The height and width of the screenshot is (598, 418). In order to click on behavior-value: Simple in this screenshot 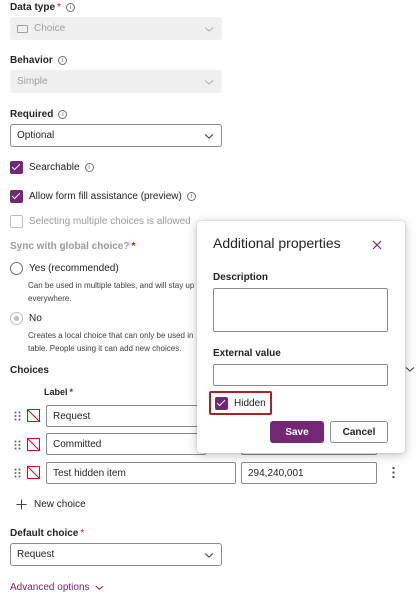, I will do `click(32, 81)`.